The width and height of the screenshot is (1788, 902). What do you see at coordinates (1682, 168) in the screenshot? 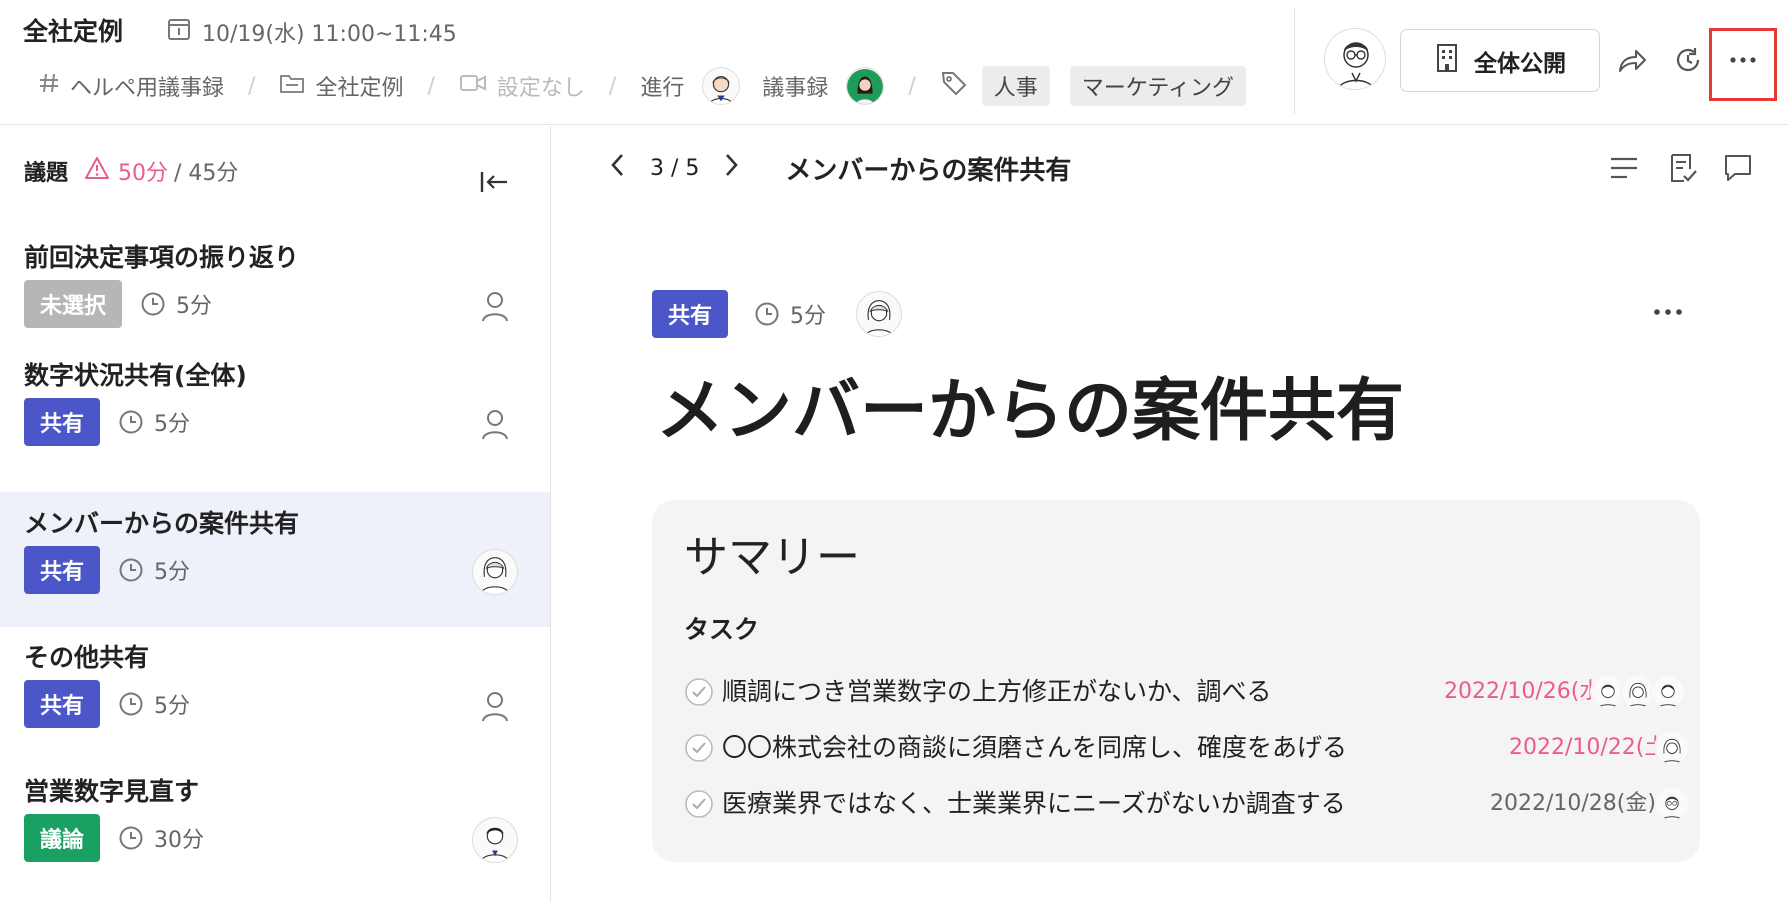
I see `task-checklist-icon` at bounding box center [1682, 168].